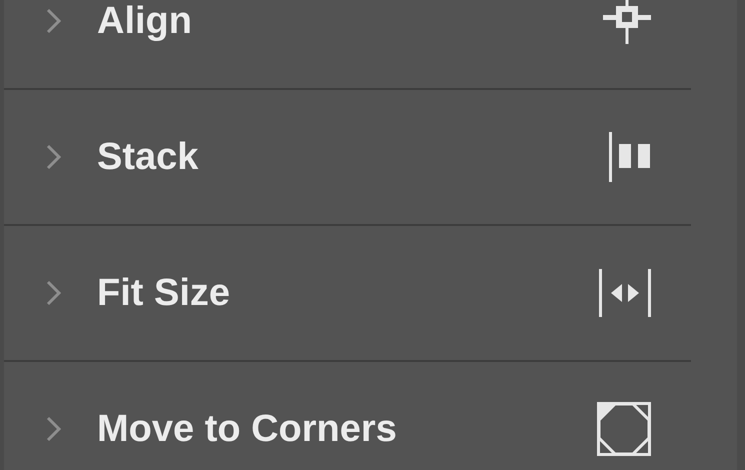 This screenshot has height=470, width=745. I want to click on fit-width-icon, so click(625, 293).